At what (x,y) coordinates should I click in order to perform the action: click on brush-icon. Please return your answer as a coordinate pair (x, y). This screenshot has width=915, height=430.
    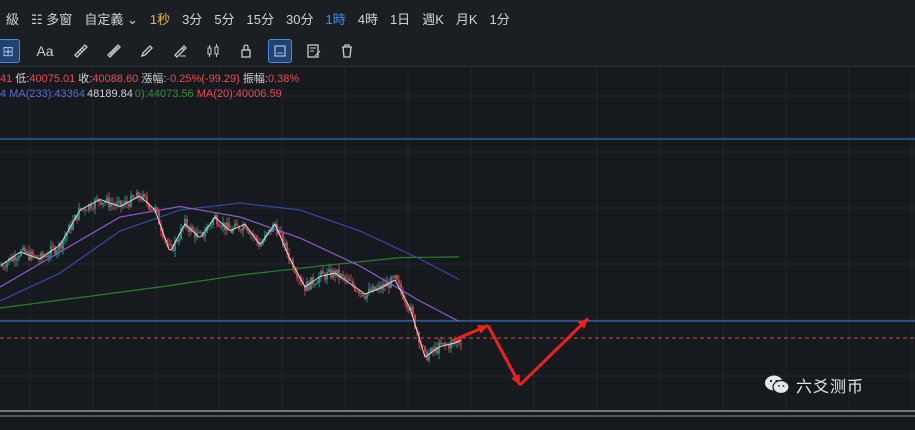
    Looking at the image, I should click on (180, 51).